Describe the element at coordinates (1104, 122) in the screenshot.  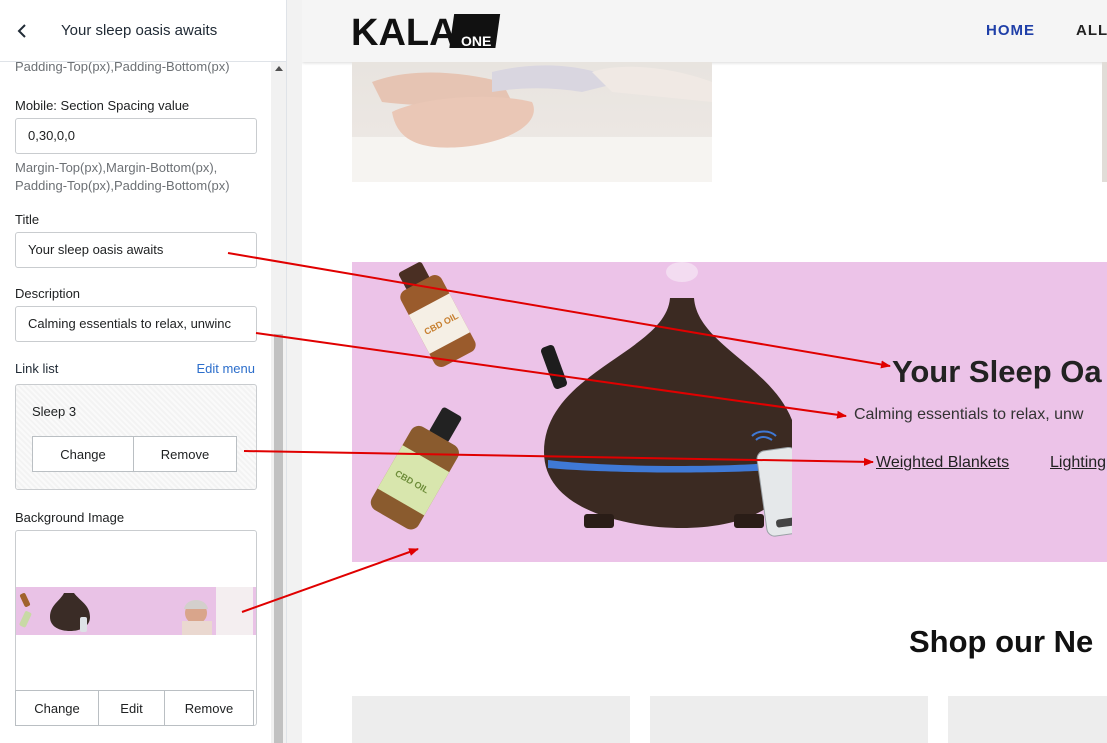
I see `adjacent-image-edge` at that location.